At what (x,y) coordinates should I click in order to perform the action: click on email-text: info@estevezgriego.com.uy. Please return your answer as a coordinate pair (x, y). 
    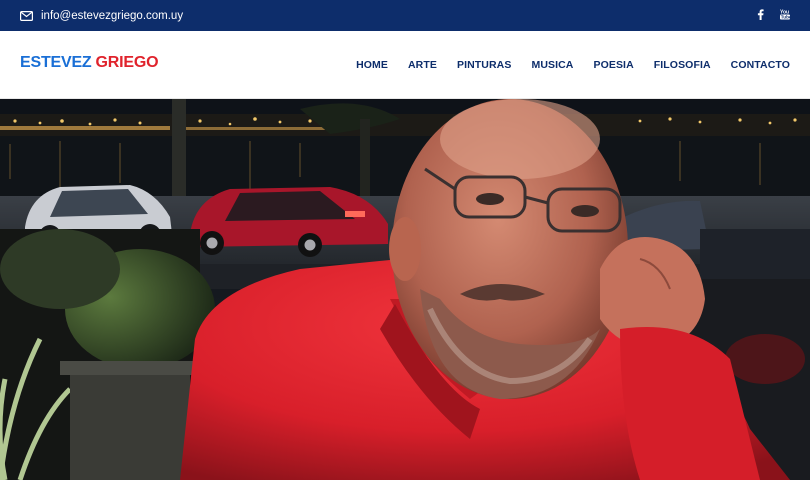
    Looking at the image, I should click on (112, 15).